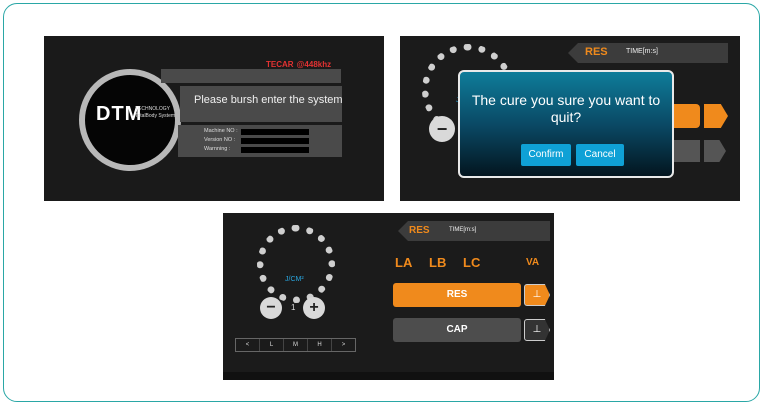 This screenshot has height=406, width=765. I want to click on cancel-button: Cancel, so click(600, 155).